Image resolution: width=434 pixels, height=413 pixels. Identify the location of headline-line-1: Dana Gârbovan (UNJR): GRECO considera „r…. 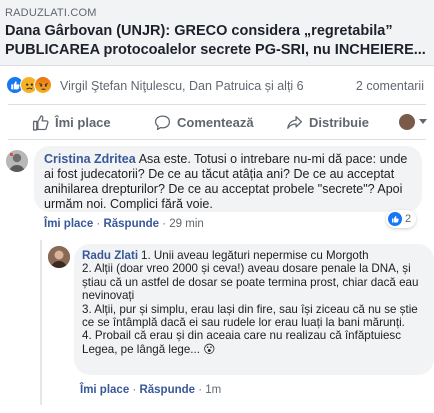
(199, 31).